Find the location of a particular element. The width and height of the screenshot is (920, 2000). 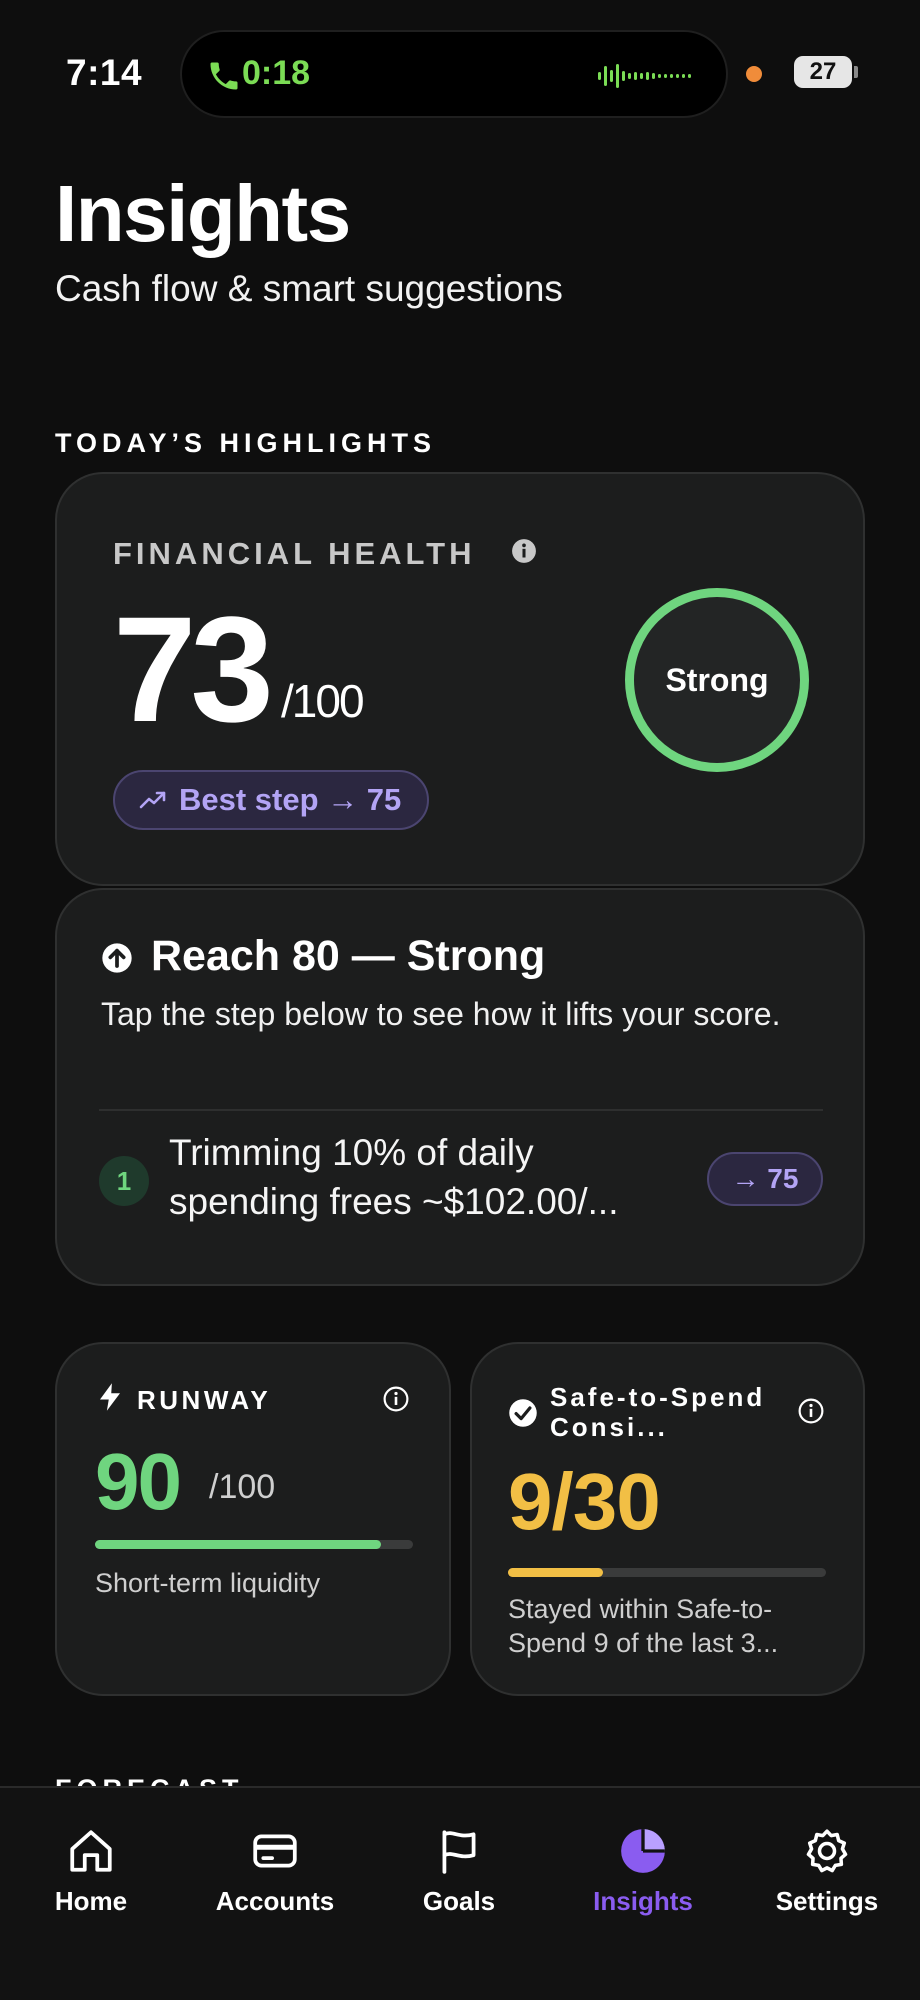

tab-settings: Settings is located at coordinates (827, 1871).